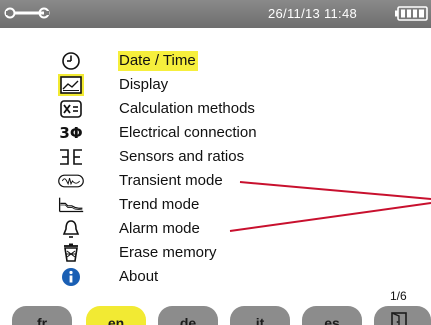  What do you see at coordinates (71, 277) in the screenshot?
I see `info-icon` at bounding box center [71, 277].